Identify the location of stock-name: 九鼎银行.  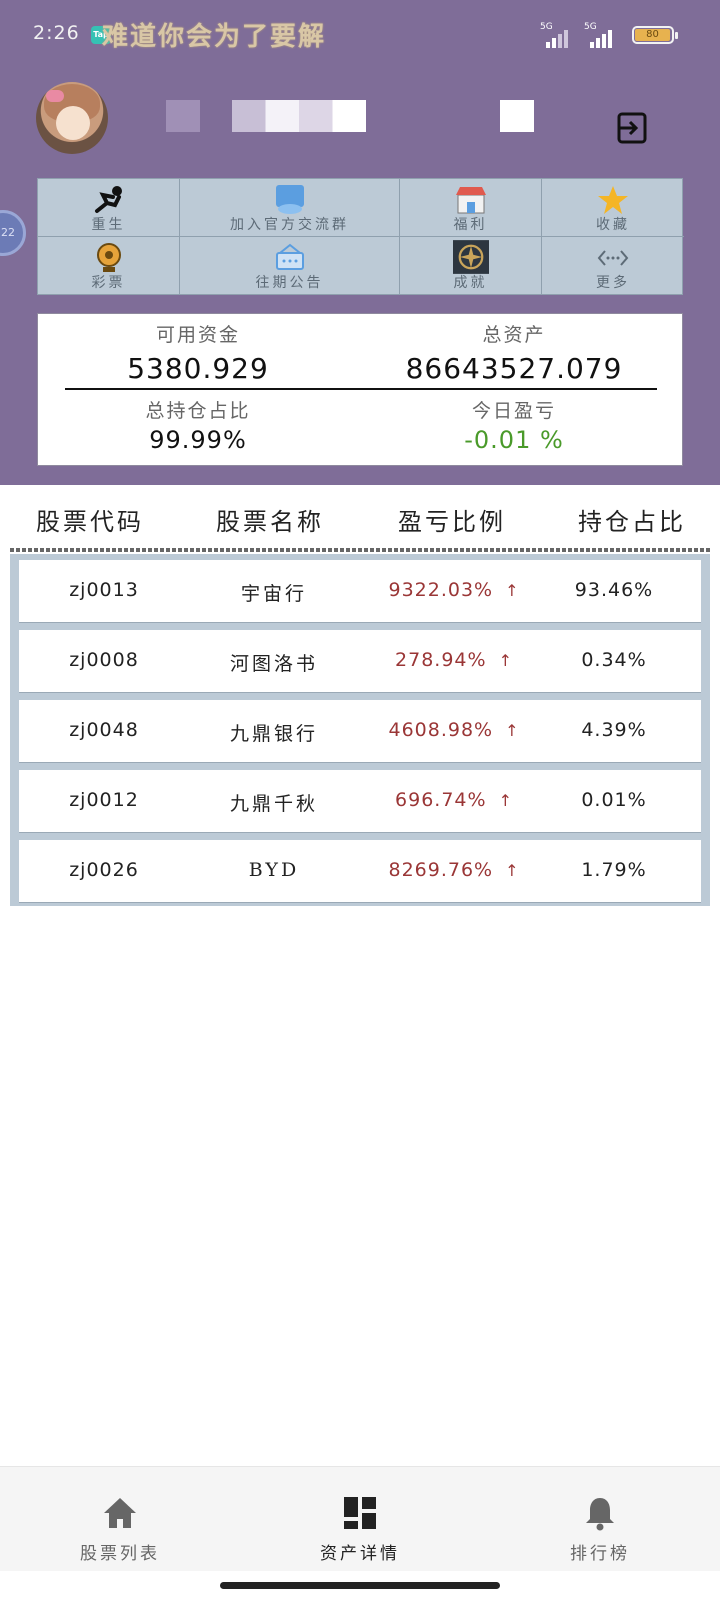
(273, 734).